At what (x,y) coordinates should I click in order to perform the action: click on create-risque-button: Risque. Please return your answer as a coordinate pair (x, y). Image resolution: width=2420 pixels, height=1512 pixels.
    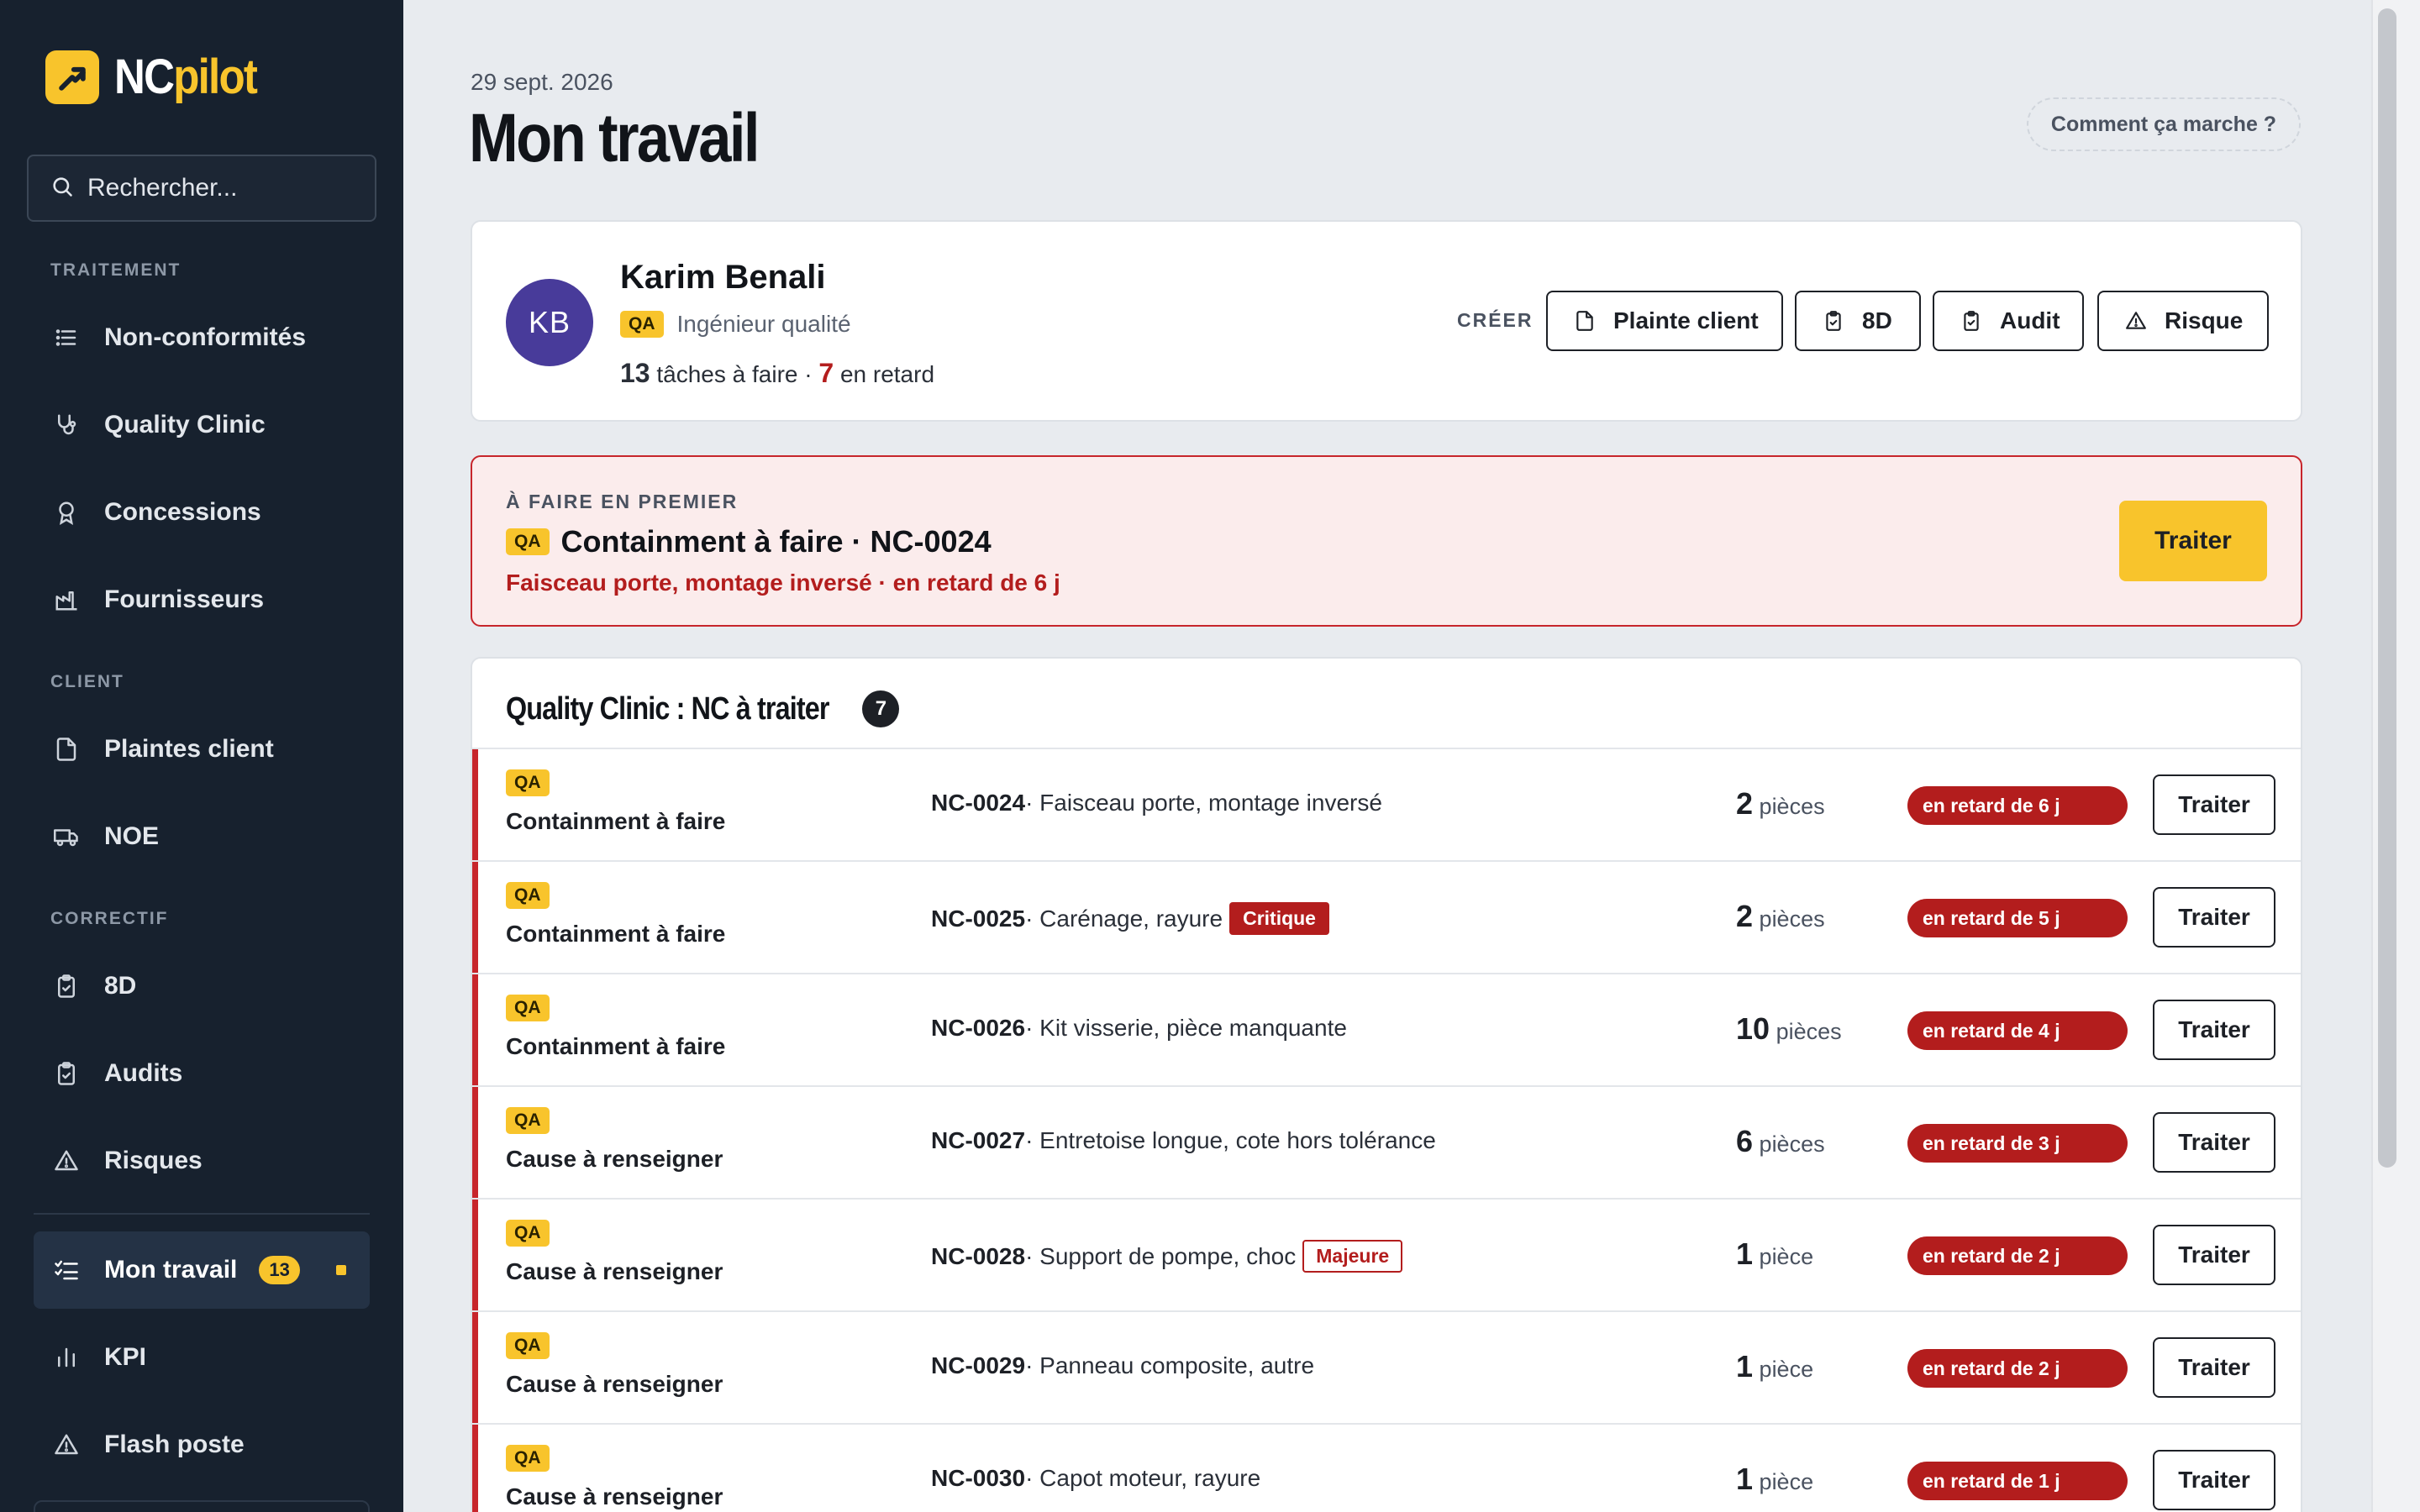
    Looking at the image, I should click on (2183, 321).